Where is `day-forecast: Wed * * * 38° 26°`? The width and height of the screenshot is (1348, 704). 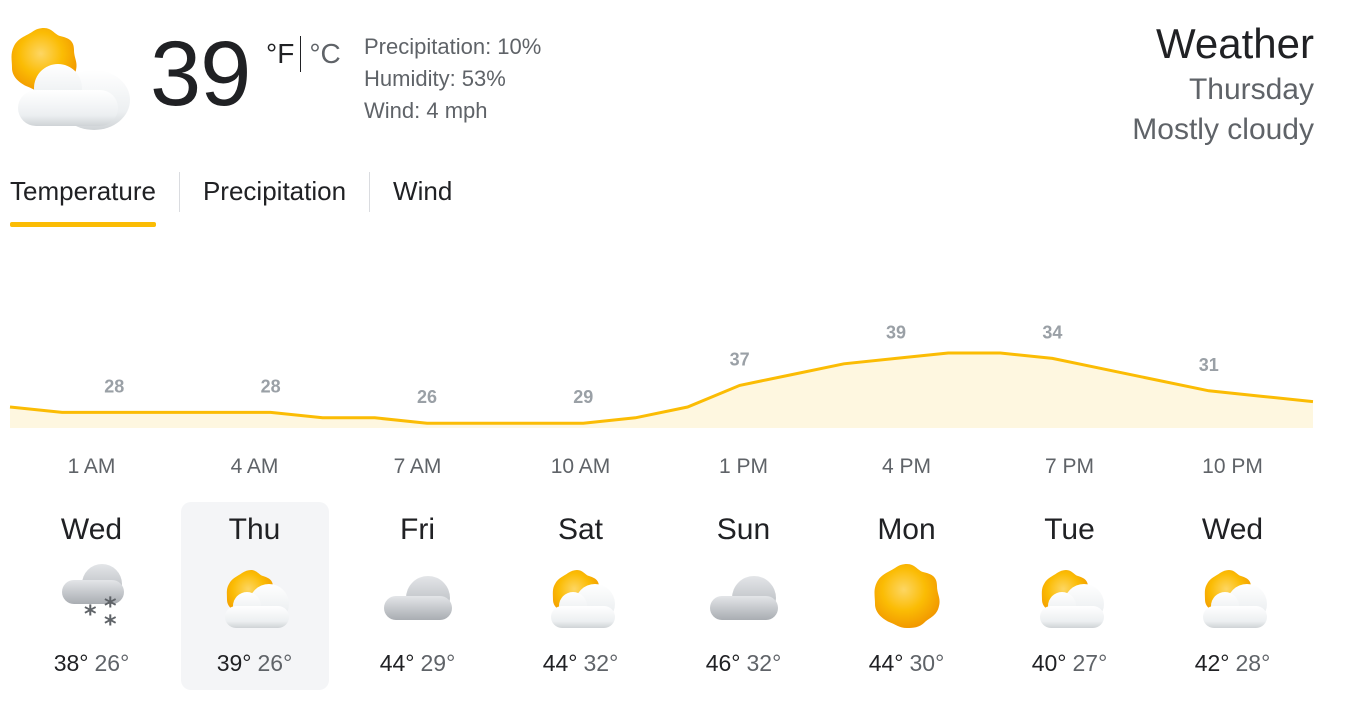 day-forecast: Wed * * * 38° 26° is located at coordinates (92, 596).